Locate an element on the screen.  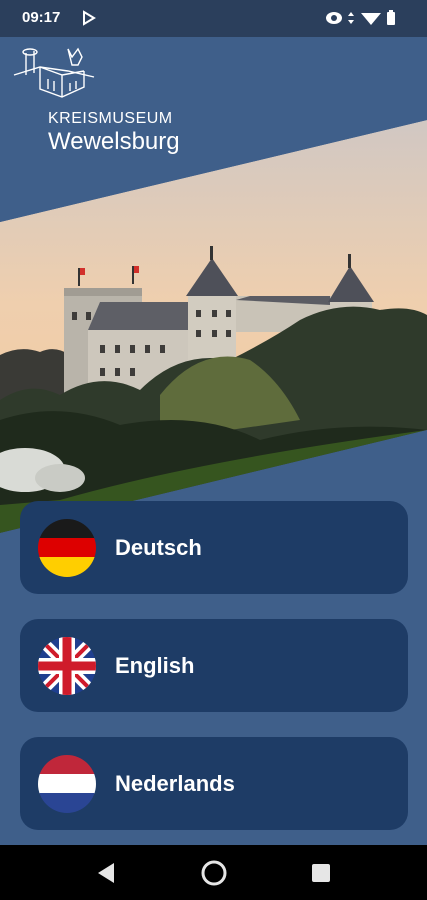
language-label: Nederlands is located at coordinates (175, 783).